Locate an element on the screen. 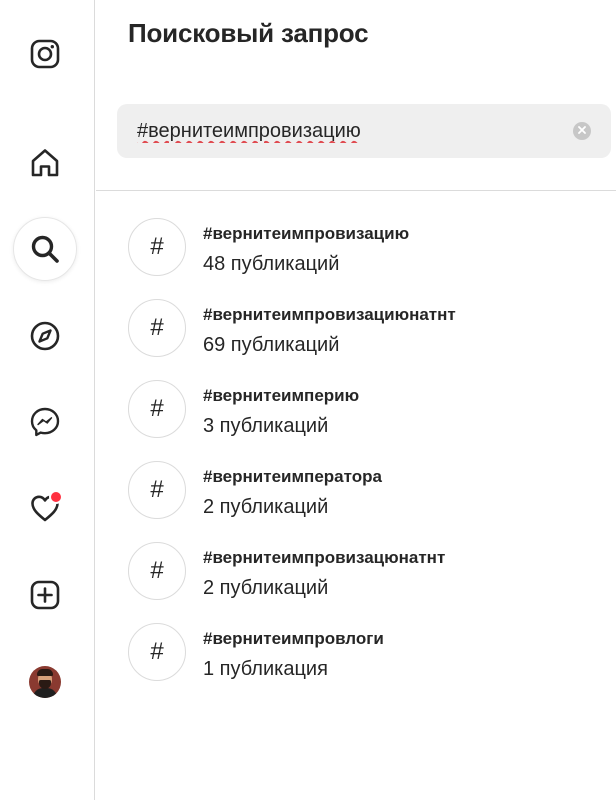 The width and height of the screenshot is (616, 800). result-hashtag: #вернитеимпровизацию is located at coordinates (306, 233).